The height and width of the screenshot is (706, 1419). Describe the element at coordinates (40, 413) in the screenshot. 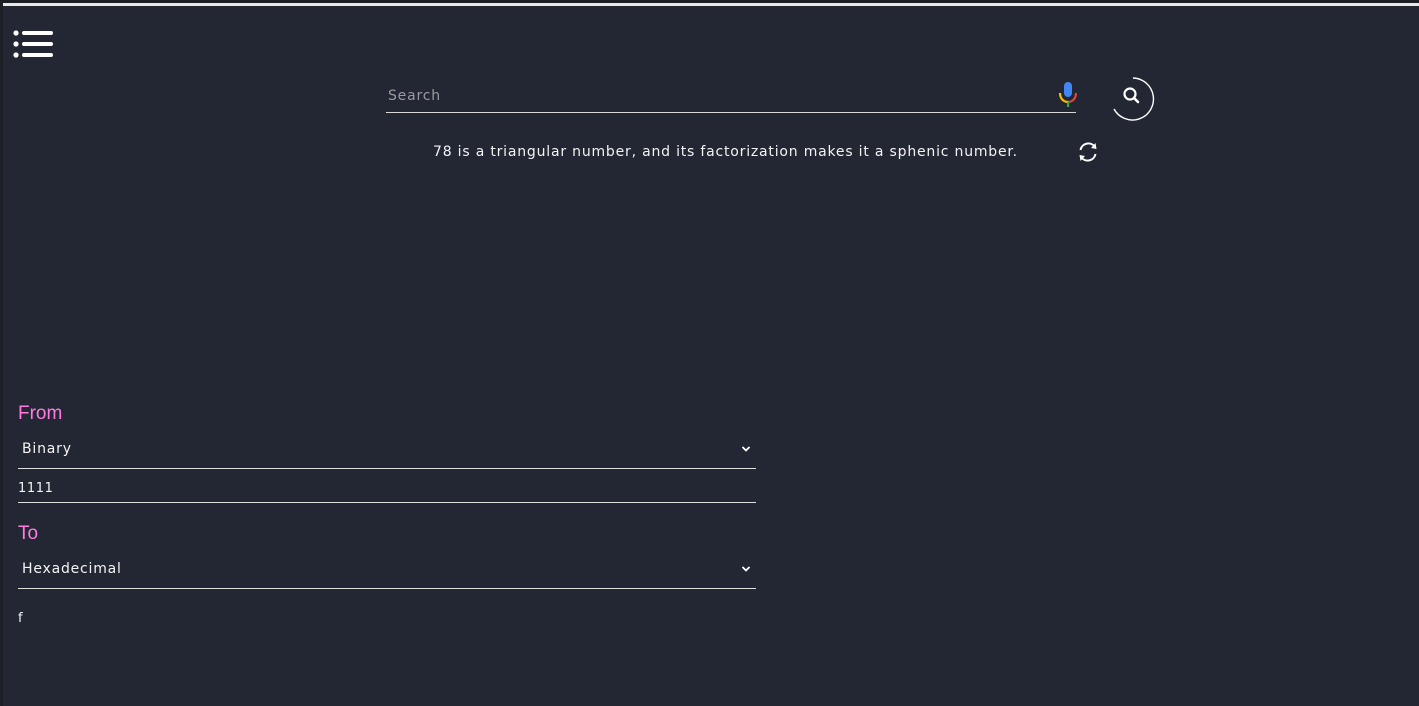

I see `from-label: From` at that location.